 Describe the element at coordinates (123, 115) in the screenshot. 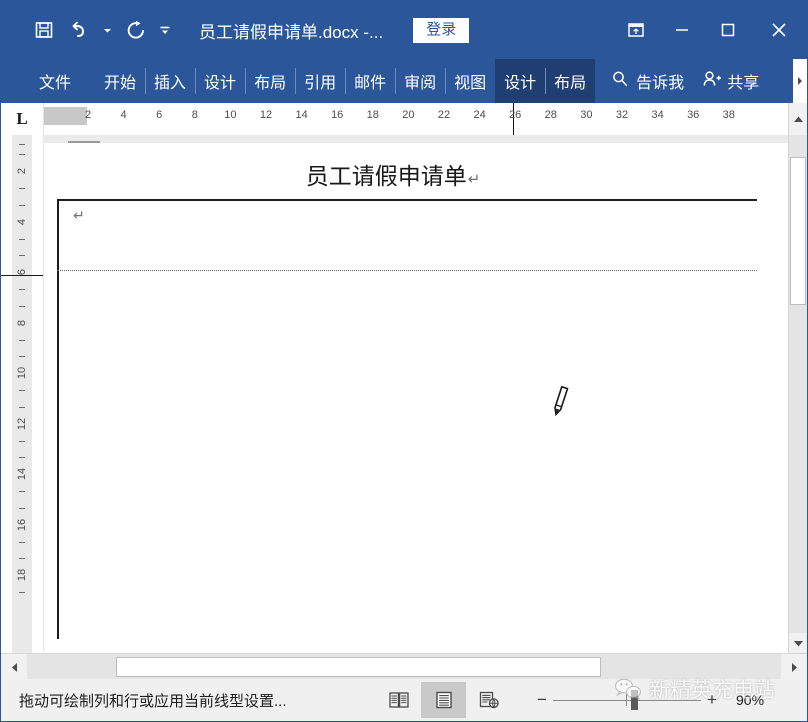

I see `hruler-tick-label: 4` at that location.